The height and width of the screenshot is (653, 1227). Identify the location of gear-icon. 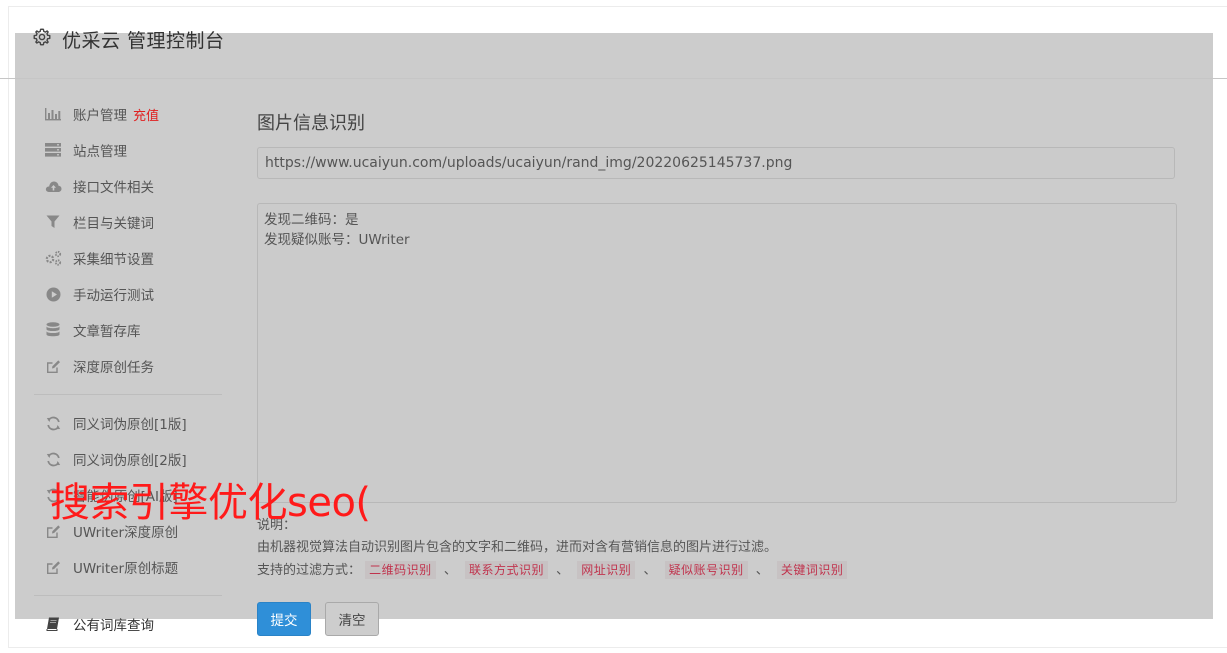
(42, 37).